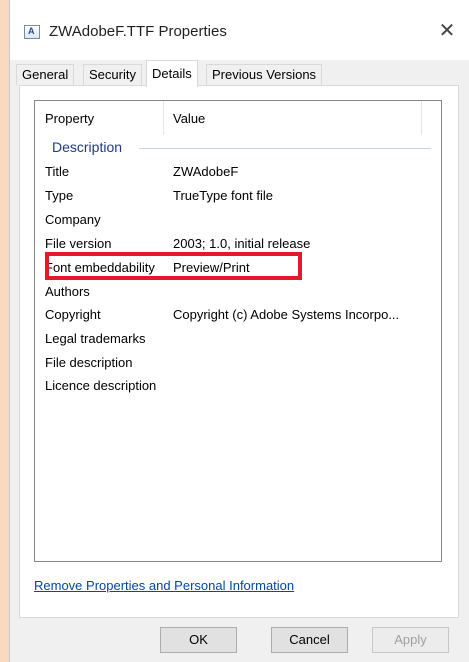 This screenshot has width=469, height=662. I want to click on property-value: Preview/Print, so click(211, 267).